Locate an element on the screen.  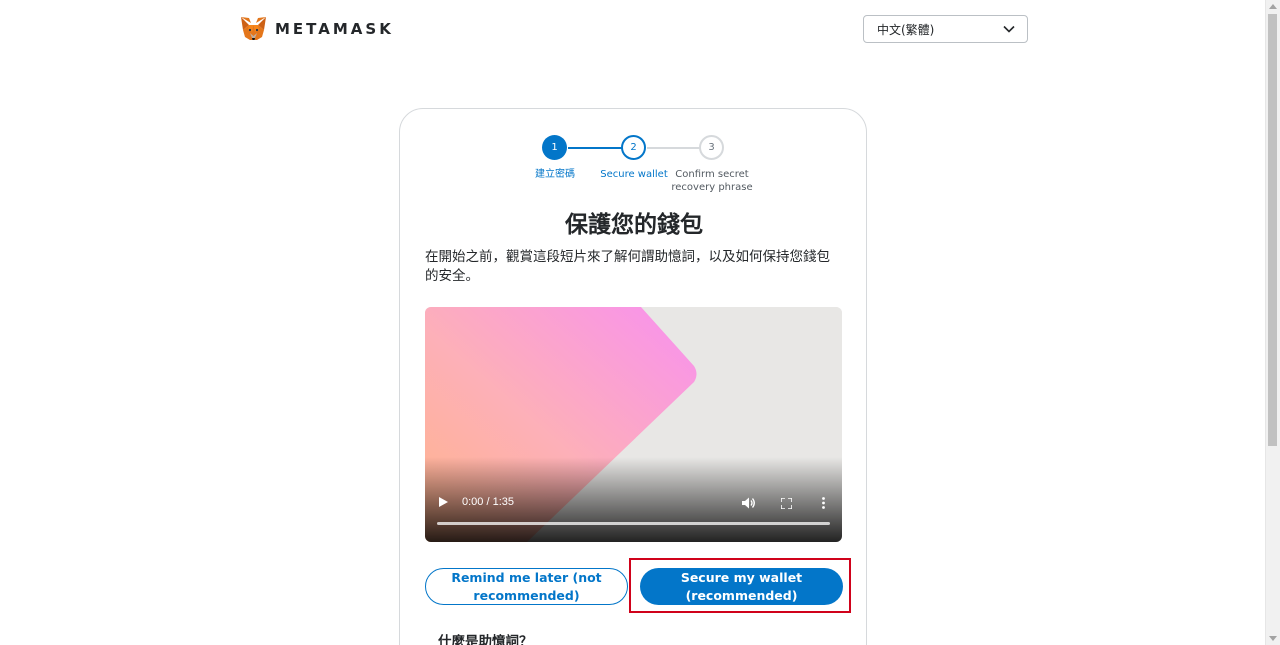
step-1-label: 建立密碼 is located at coordinates (555, 174).